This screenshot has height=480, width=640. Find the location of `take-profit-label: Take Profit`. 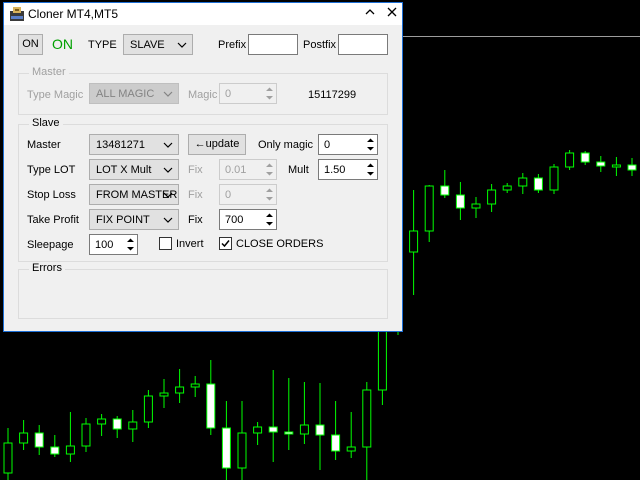

take-profit-label: Take Profit is located at coordinates (53, 220).